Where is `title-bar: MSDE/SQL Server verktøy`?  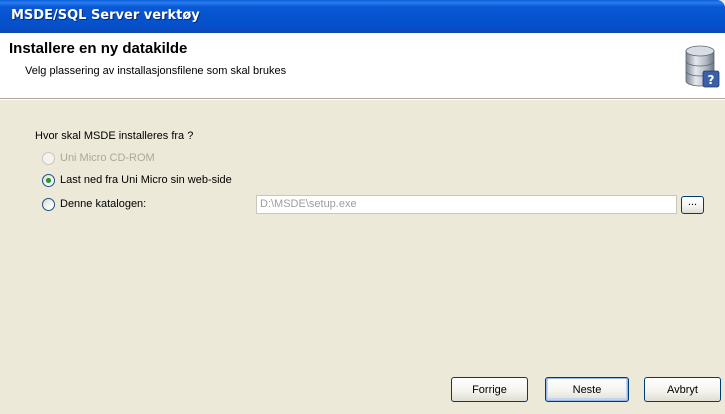
title-bar: MSDE/SQL Server verktøy is located at coordinates (362, 16).